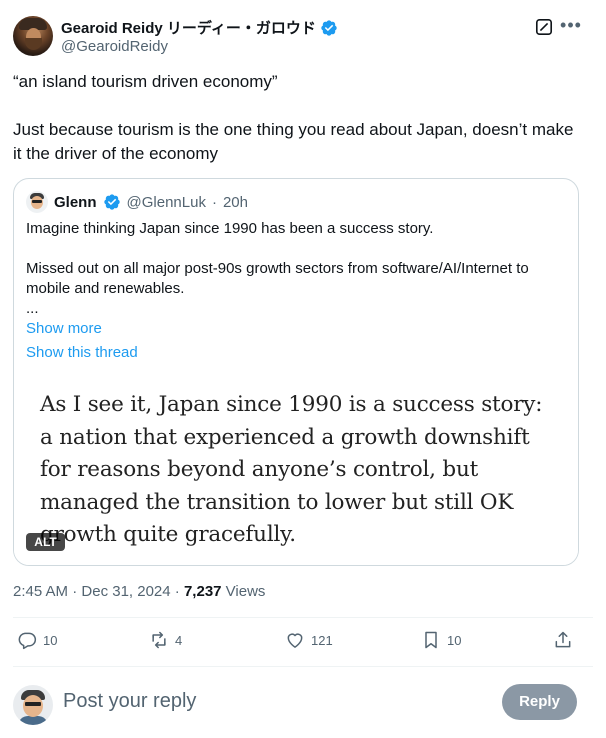  What do you see at coordinates (50, 640) in the screenshot?
I see `reply-count: 10` at bounding box center [50, 640].